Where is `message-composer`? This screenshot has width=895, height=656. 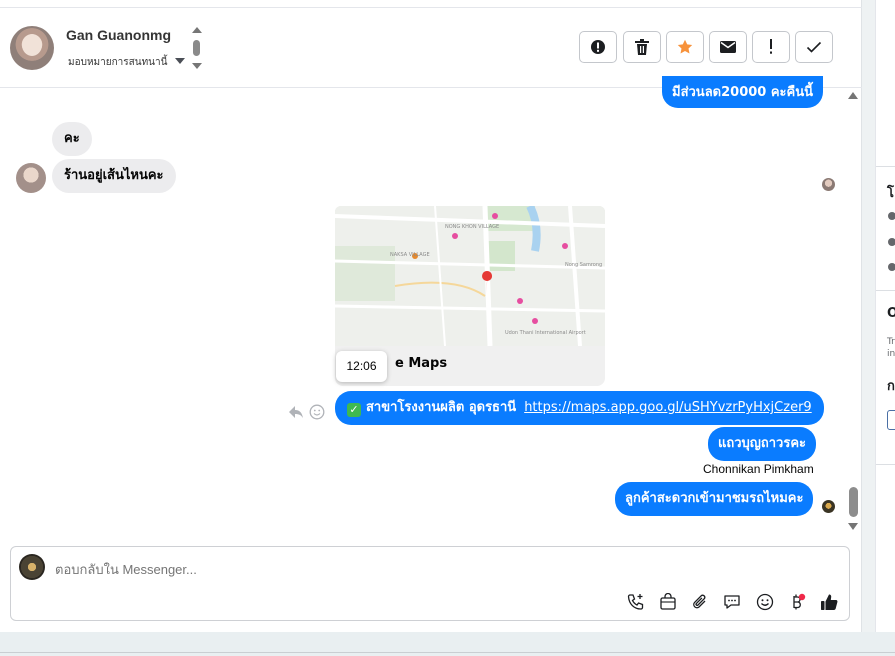 message-composer is located at coordinates (430, 583).